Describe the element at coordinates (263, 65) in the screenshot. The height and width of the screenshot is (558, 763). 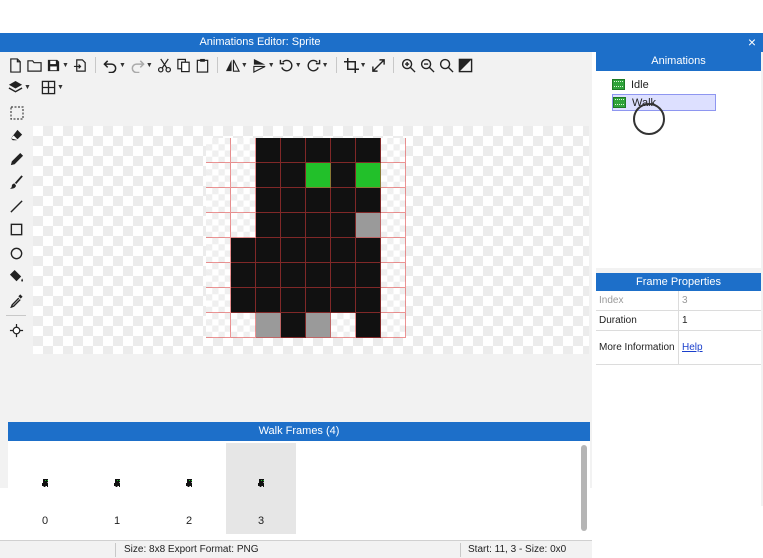
I see `flip-vertical-icon: ▼` at that location.